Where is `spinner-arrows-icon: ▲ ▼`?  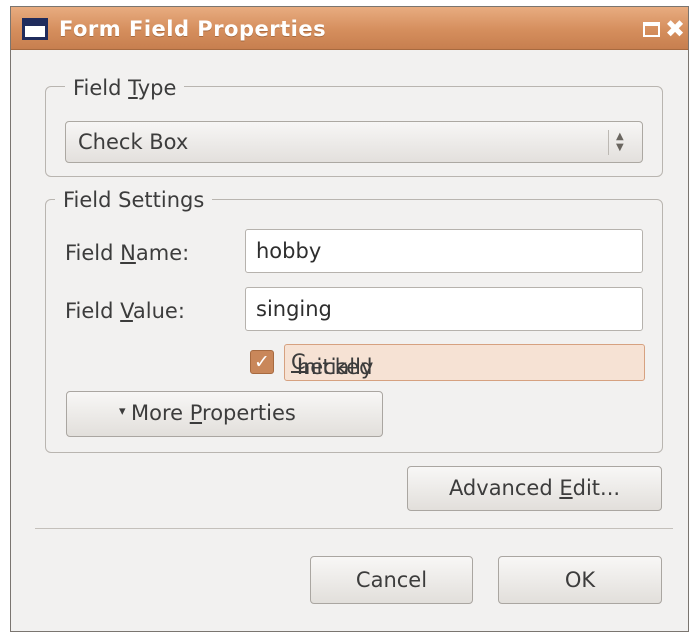 spinner-arrows-icon: ▲ ▼ is located at coordinates (620, 142).